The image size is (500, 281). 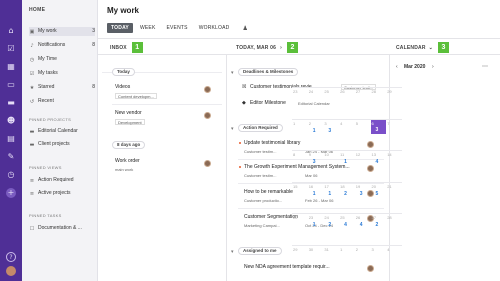 What do you see at coordinates (148, 28) in the screenshot?
I see `tab-week: WEEK` at bounding box center [148, 28].